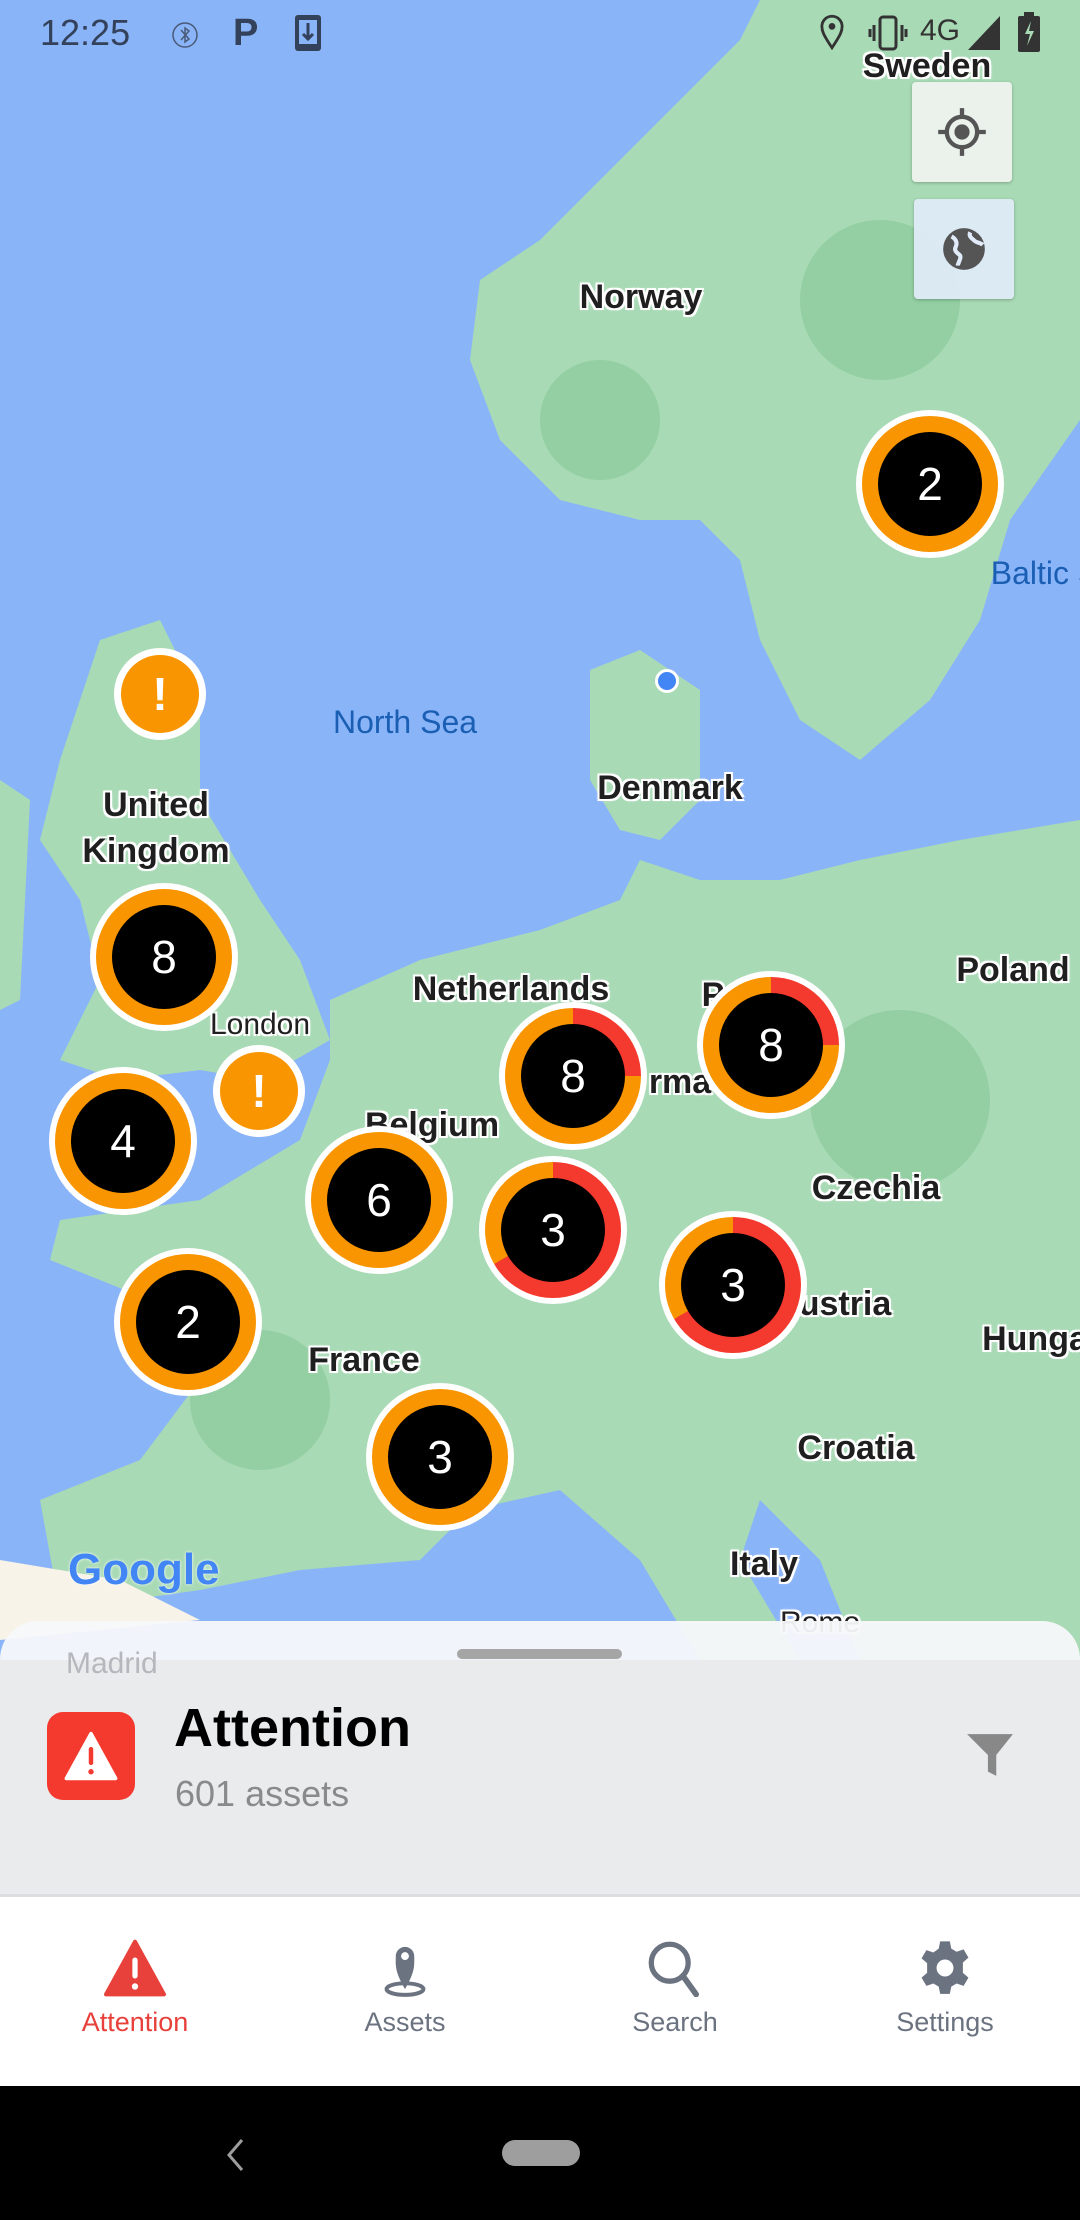 The width and height of the screenshot is (1080, 2220). I want to click on label-croatia: Croatia, so click(856, 1448).